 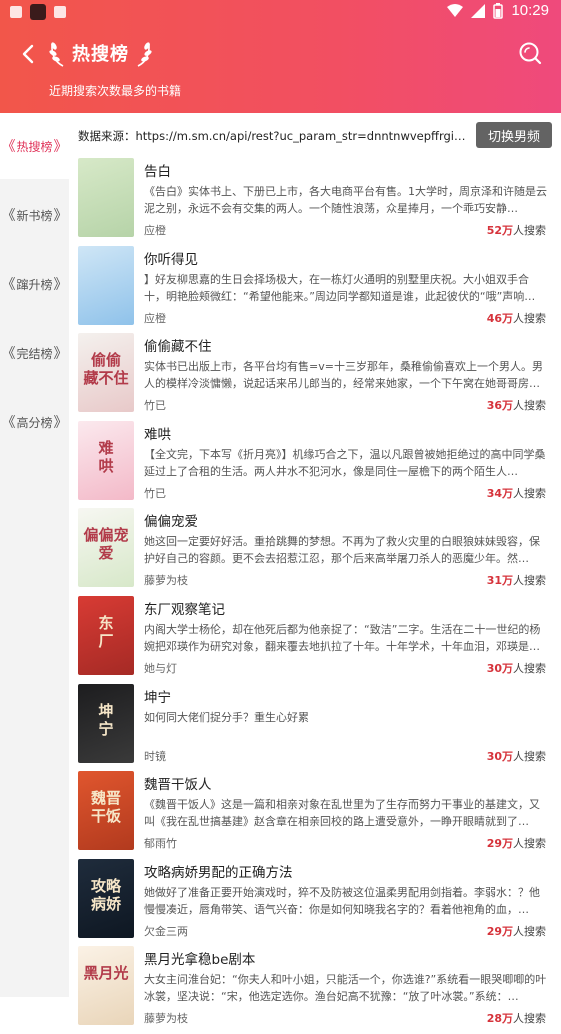 What do you see at coordinates (178, 785) in the screenshot?
I see `book-title: 魏晋干饭人` at bounding box center [178, 785].